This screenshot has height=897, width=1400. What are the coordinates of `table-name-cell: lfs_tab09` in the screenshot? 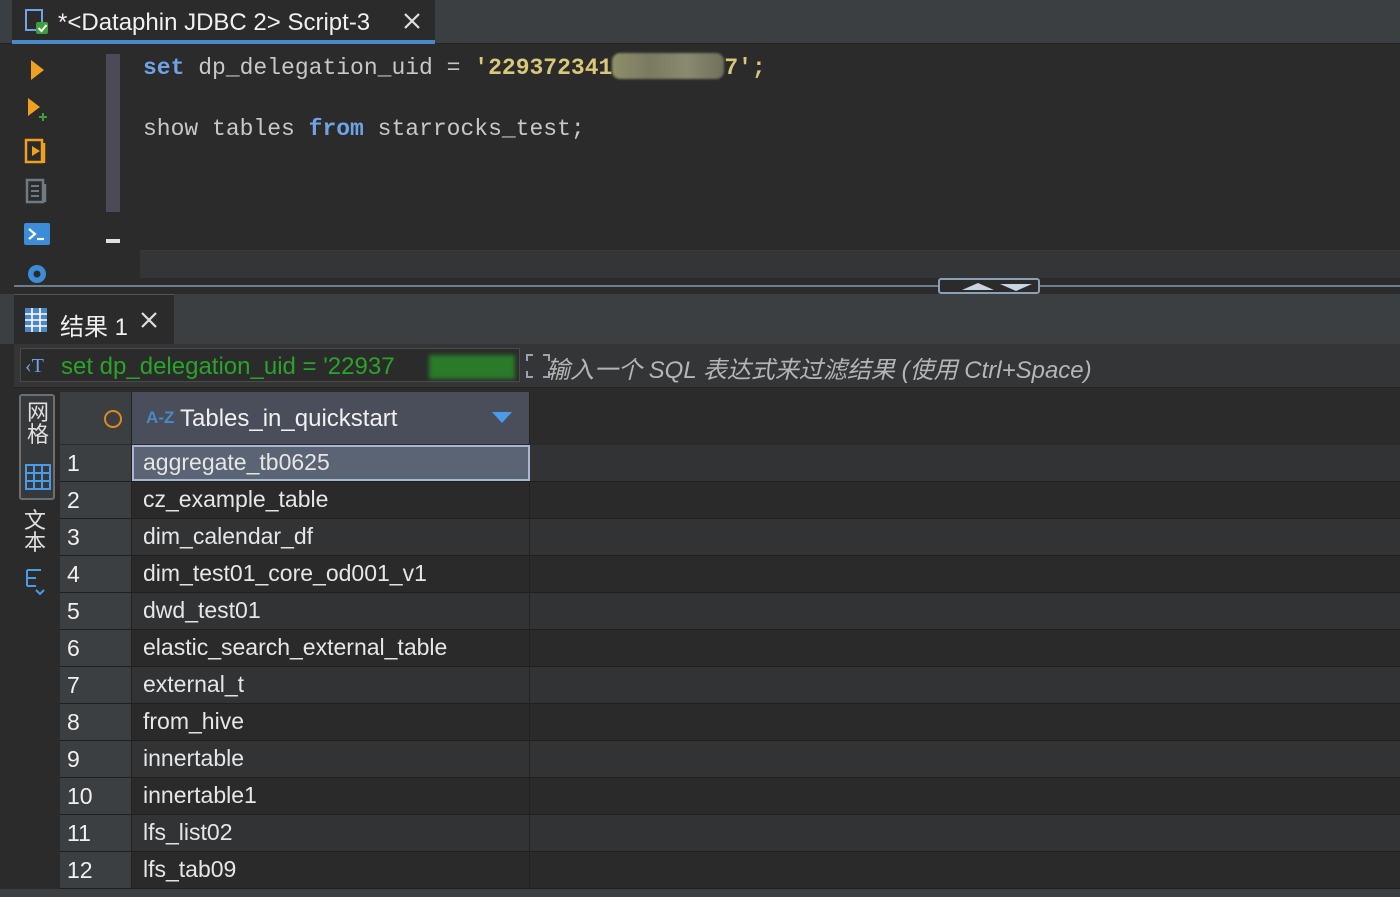 It's located at (331, 870).